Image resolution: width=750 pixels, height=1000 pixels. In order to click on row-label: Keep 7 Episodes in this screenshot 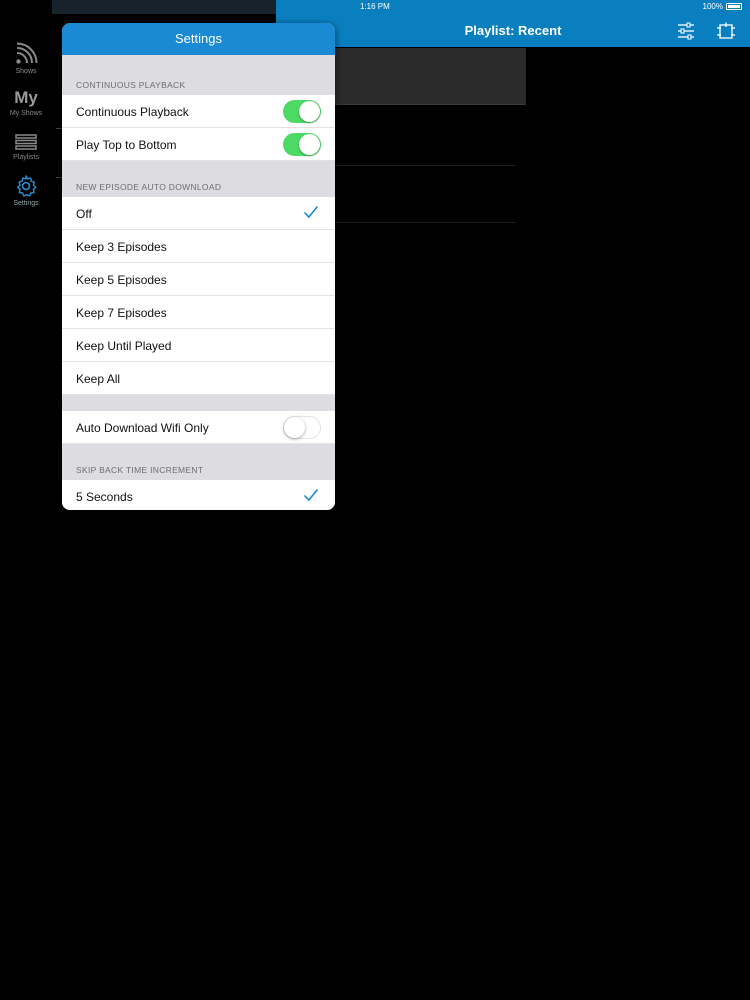, I will do `click(121, 313)`.